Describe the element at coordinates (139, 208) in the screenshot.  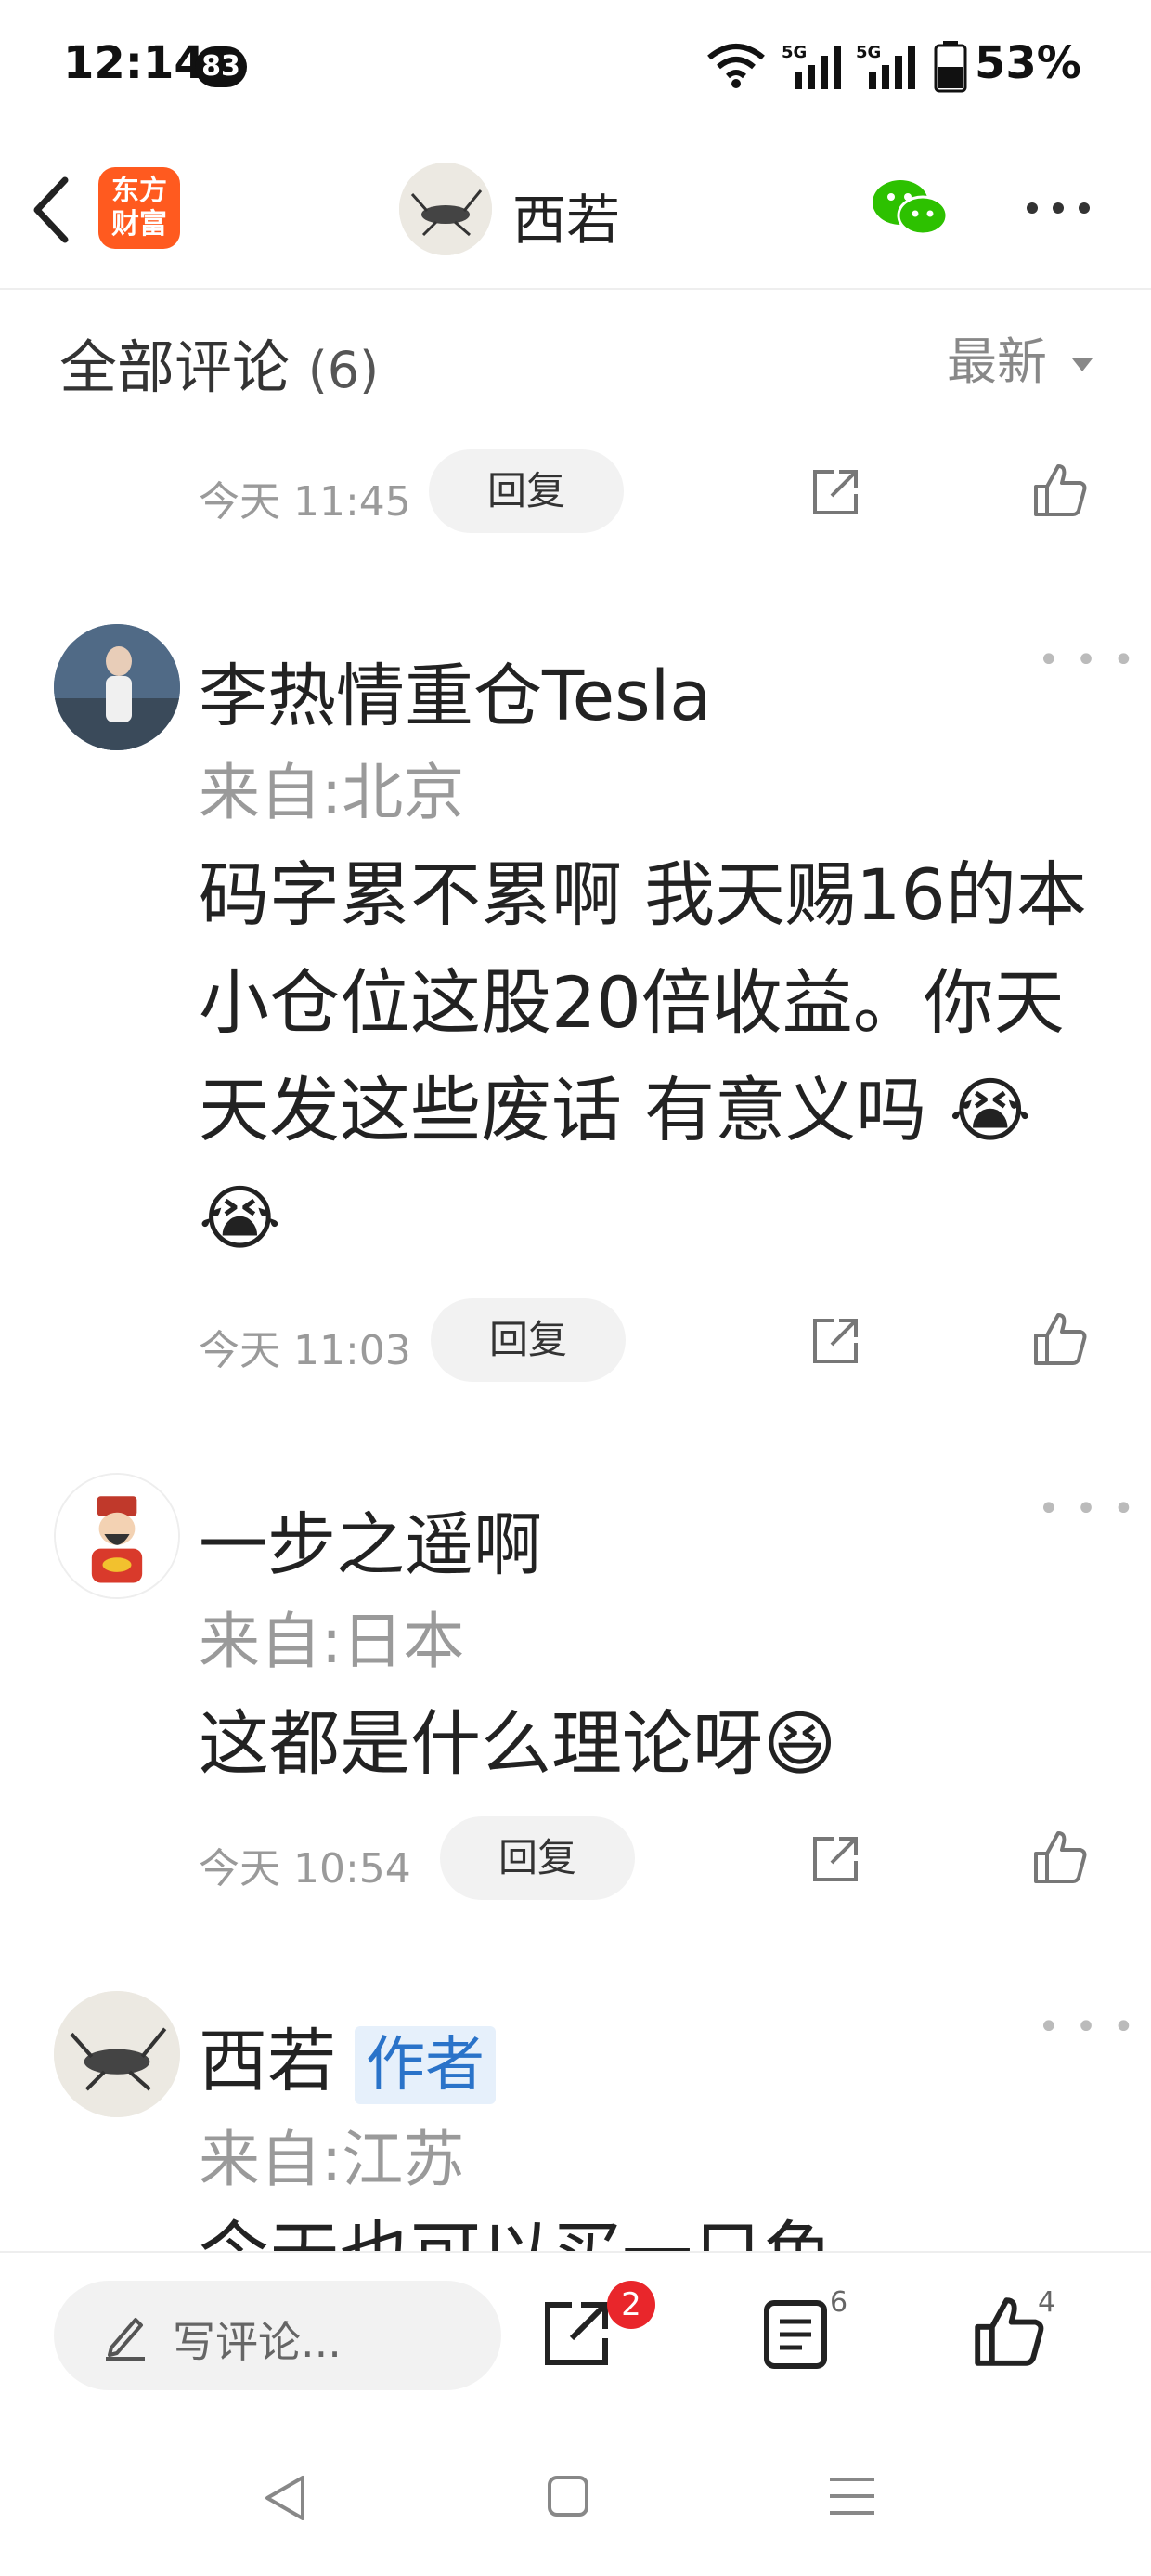
I see `app-logo: 东方 财富` at that location.